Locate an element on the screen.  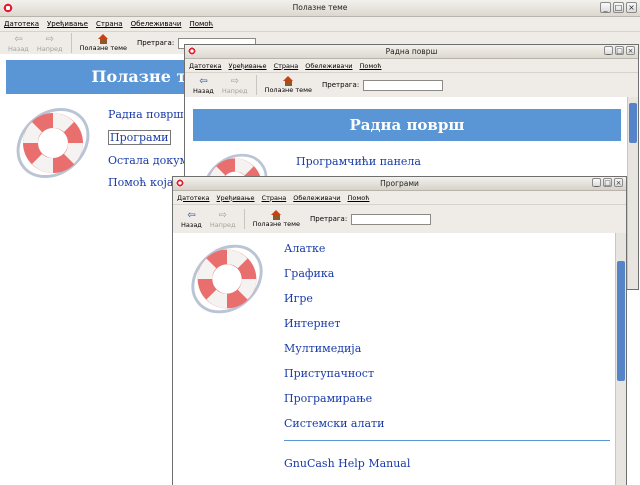
link-programs: Програми is located at coordinates (139, 137).